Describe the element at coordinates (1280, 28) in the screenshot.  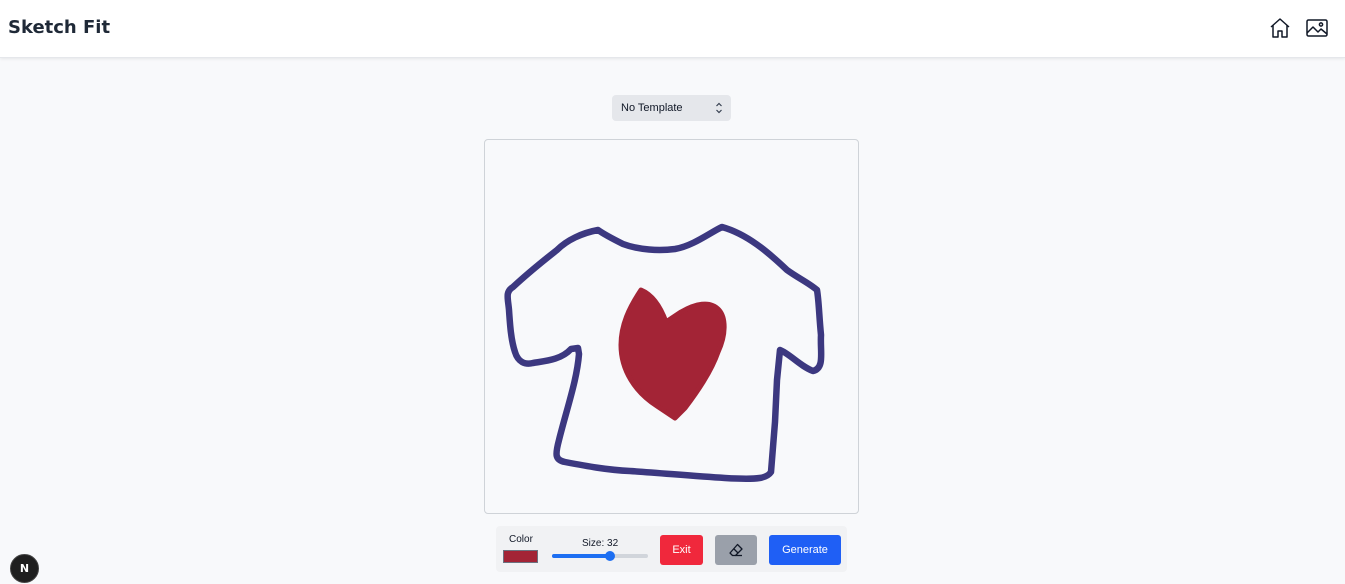
I see `home-icon` at that location.